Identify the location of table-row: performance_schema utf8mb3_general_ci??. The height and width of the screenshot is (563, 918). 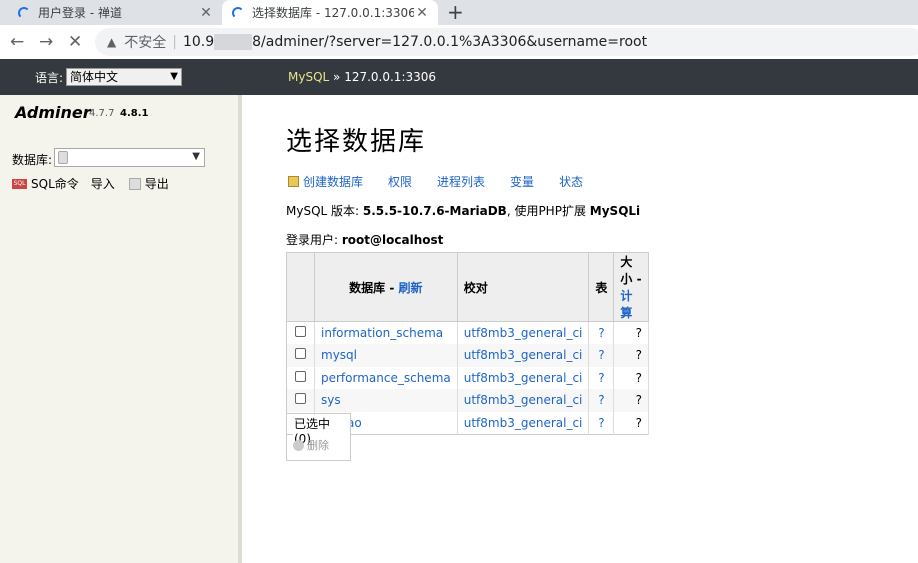
(467, 377).